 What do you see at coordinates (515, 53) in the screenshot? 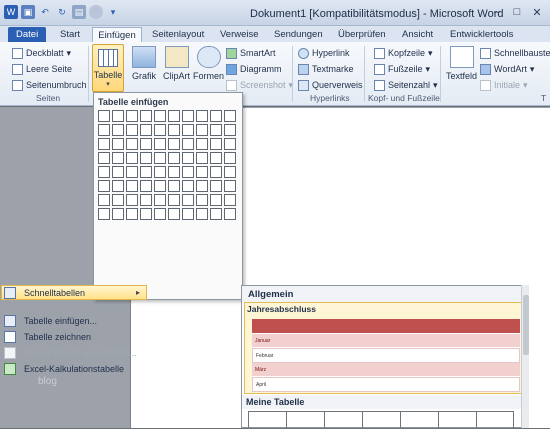
I see `schnellbausteine-button: Schnellbaustei` at bounding box center [515, 53].